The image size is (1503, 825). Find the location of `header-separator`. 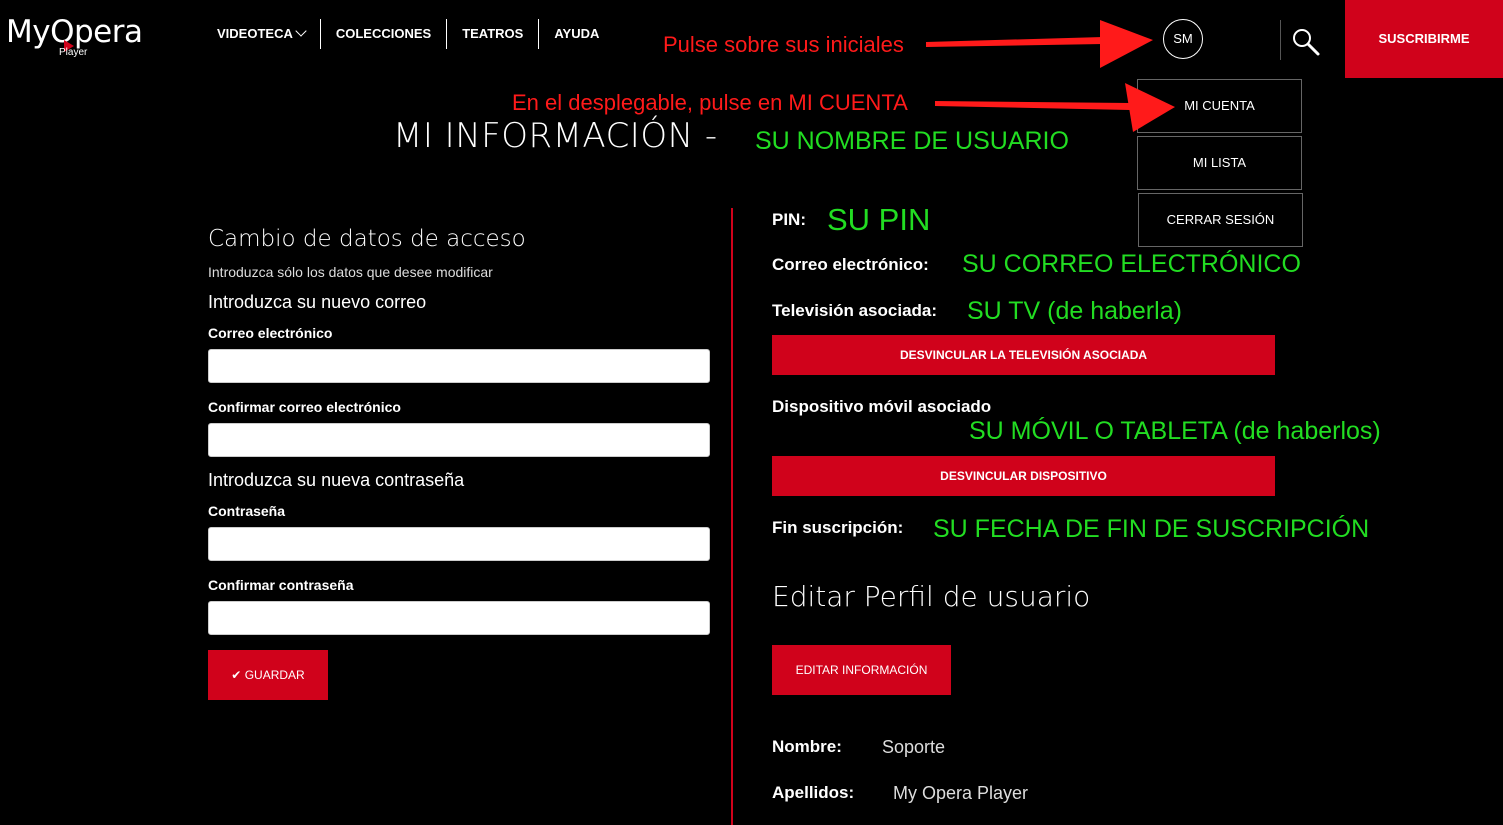

header-separator is located at coordinates (1280, 40).